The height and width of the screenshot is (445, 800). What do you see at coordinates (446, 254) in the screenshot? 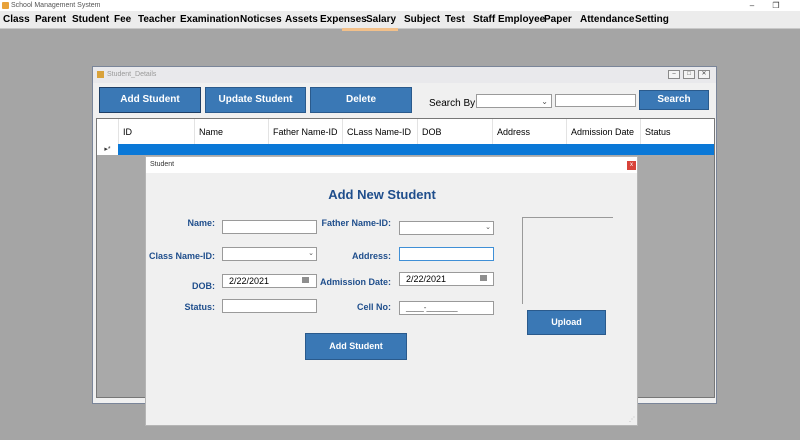
I see `address-input` at bounding box center [446, 254].